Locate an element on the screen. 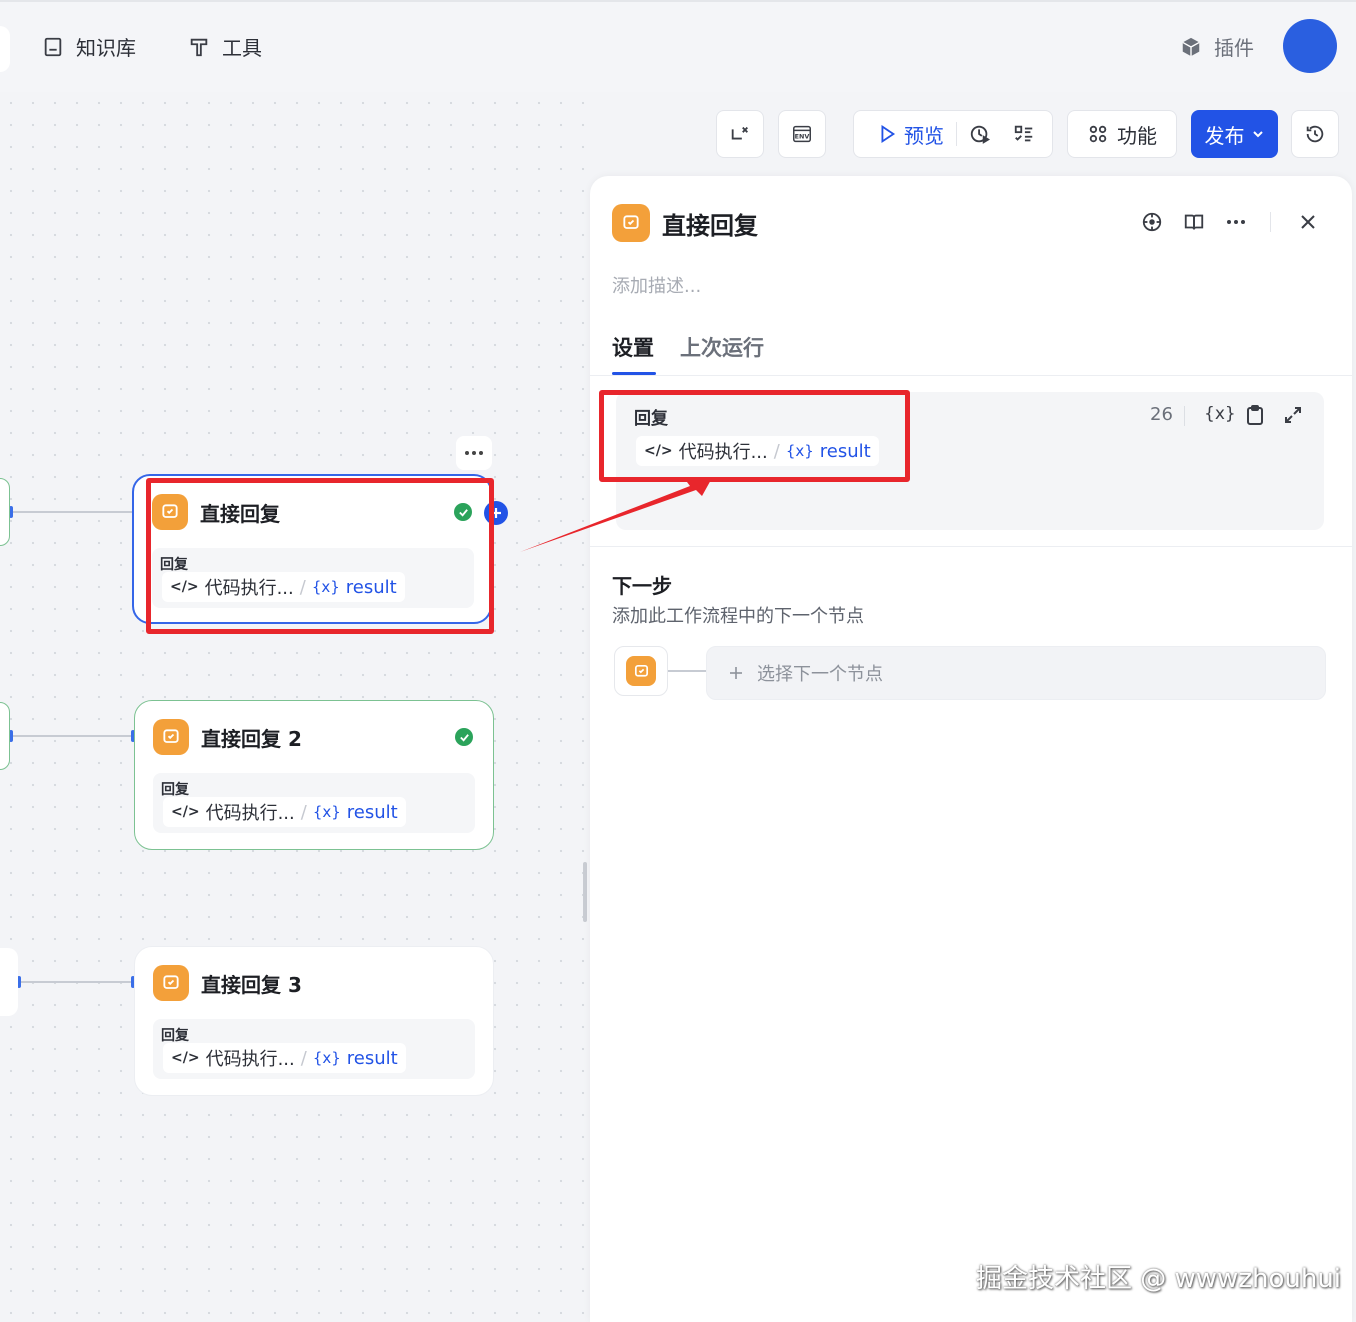 The image size is (1356, 1322). variable-inspect-button is located at coordinates (1024, 134).